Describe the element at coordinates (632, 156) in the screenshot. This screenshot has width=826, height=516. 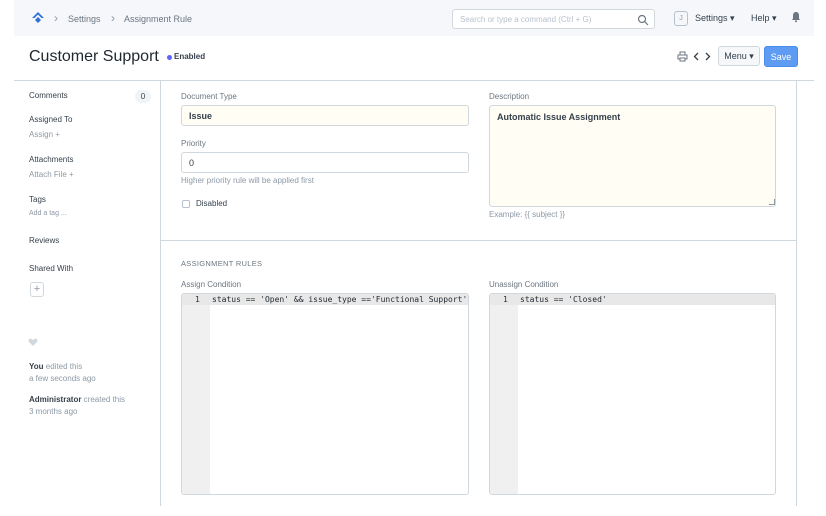
I see `description-textarea: Automatic Issue Assignment` at that location.